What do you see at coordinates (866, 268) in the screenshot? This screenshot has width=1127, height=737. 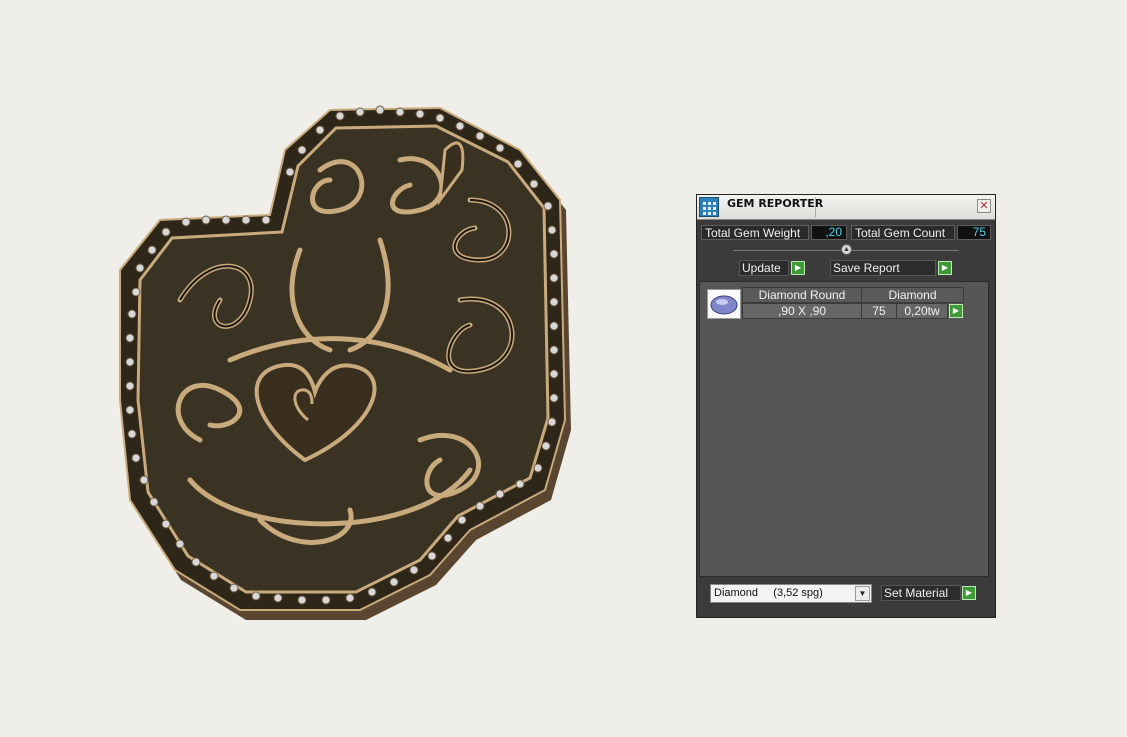 I see `save-report-button-label: Save Report` at bounding box center [866, 268].